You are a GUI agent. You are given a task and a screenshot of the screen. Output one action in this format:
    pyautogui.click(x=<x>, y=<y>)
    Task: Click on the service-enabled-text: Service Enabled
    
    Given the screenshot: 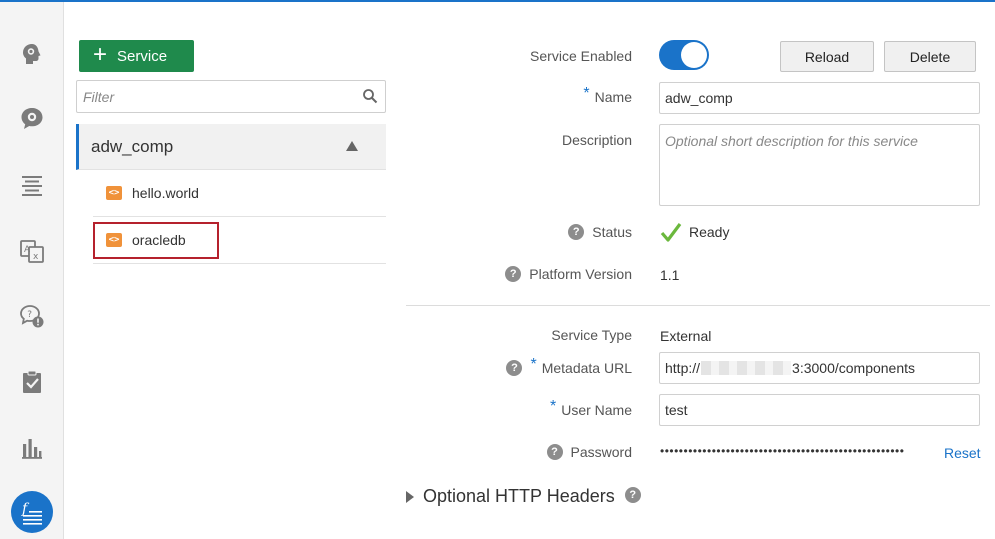 What is the action you would take?
    pyautogui.click(x=581, y=56)
    